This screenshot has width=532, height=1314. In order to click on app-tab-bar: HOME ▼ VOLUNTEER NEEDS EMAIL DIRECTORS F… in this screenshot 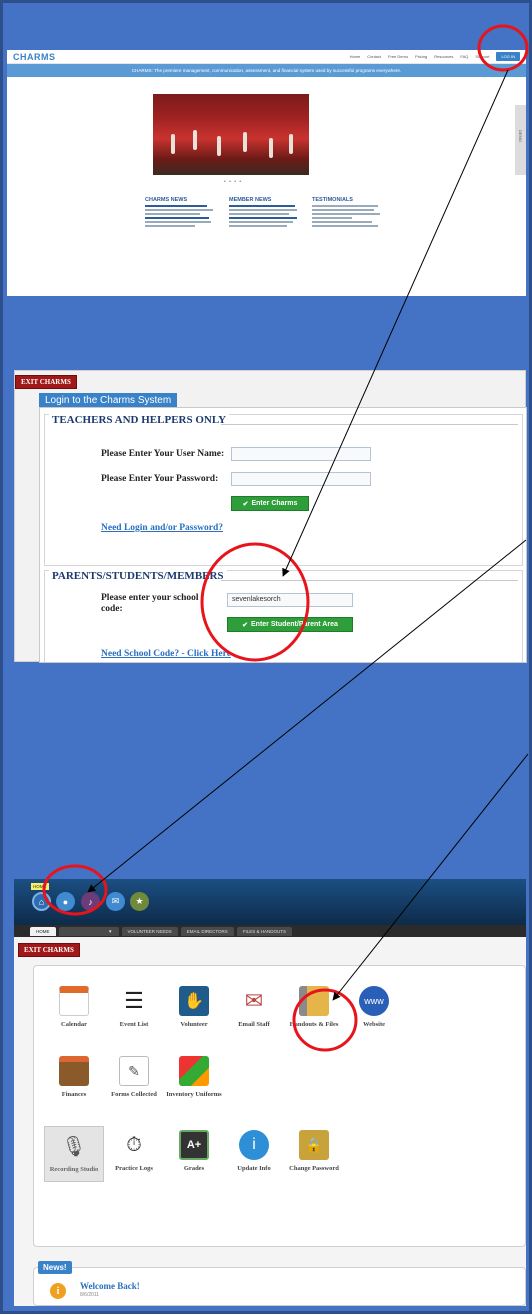, I will do `click(270, 931)`.